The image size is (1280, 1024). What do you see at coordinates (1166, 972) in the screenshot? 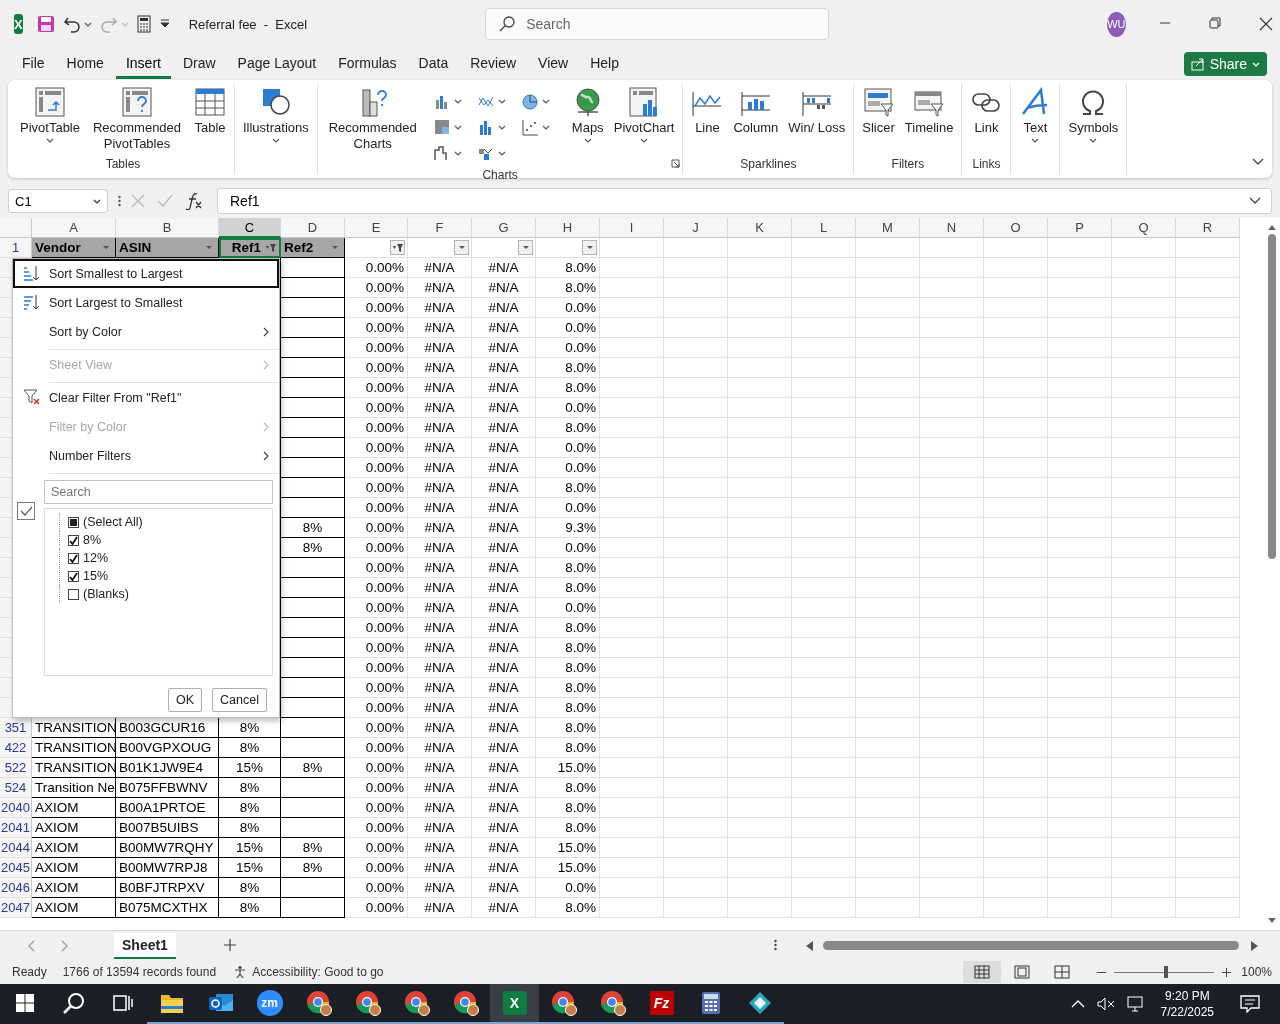
I see `slider-thumb` at bounding box center [1166, 972].